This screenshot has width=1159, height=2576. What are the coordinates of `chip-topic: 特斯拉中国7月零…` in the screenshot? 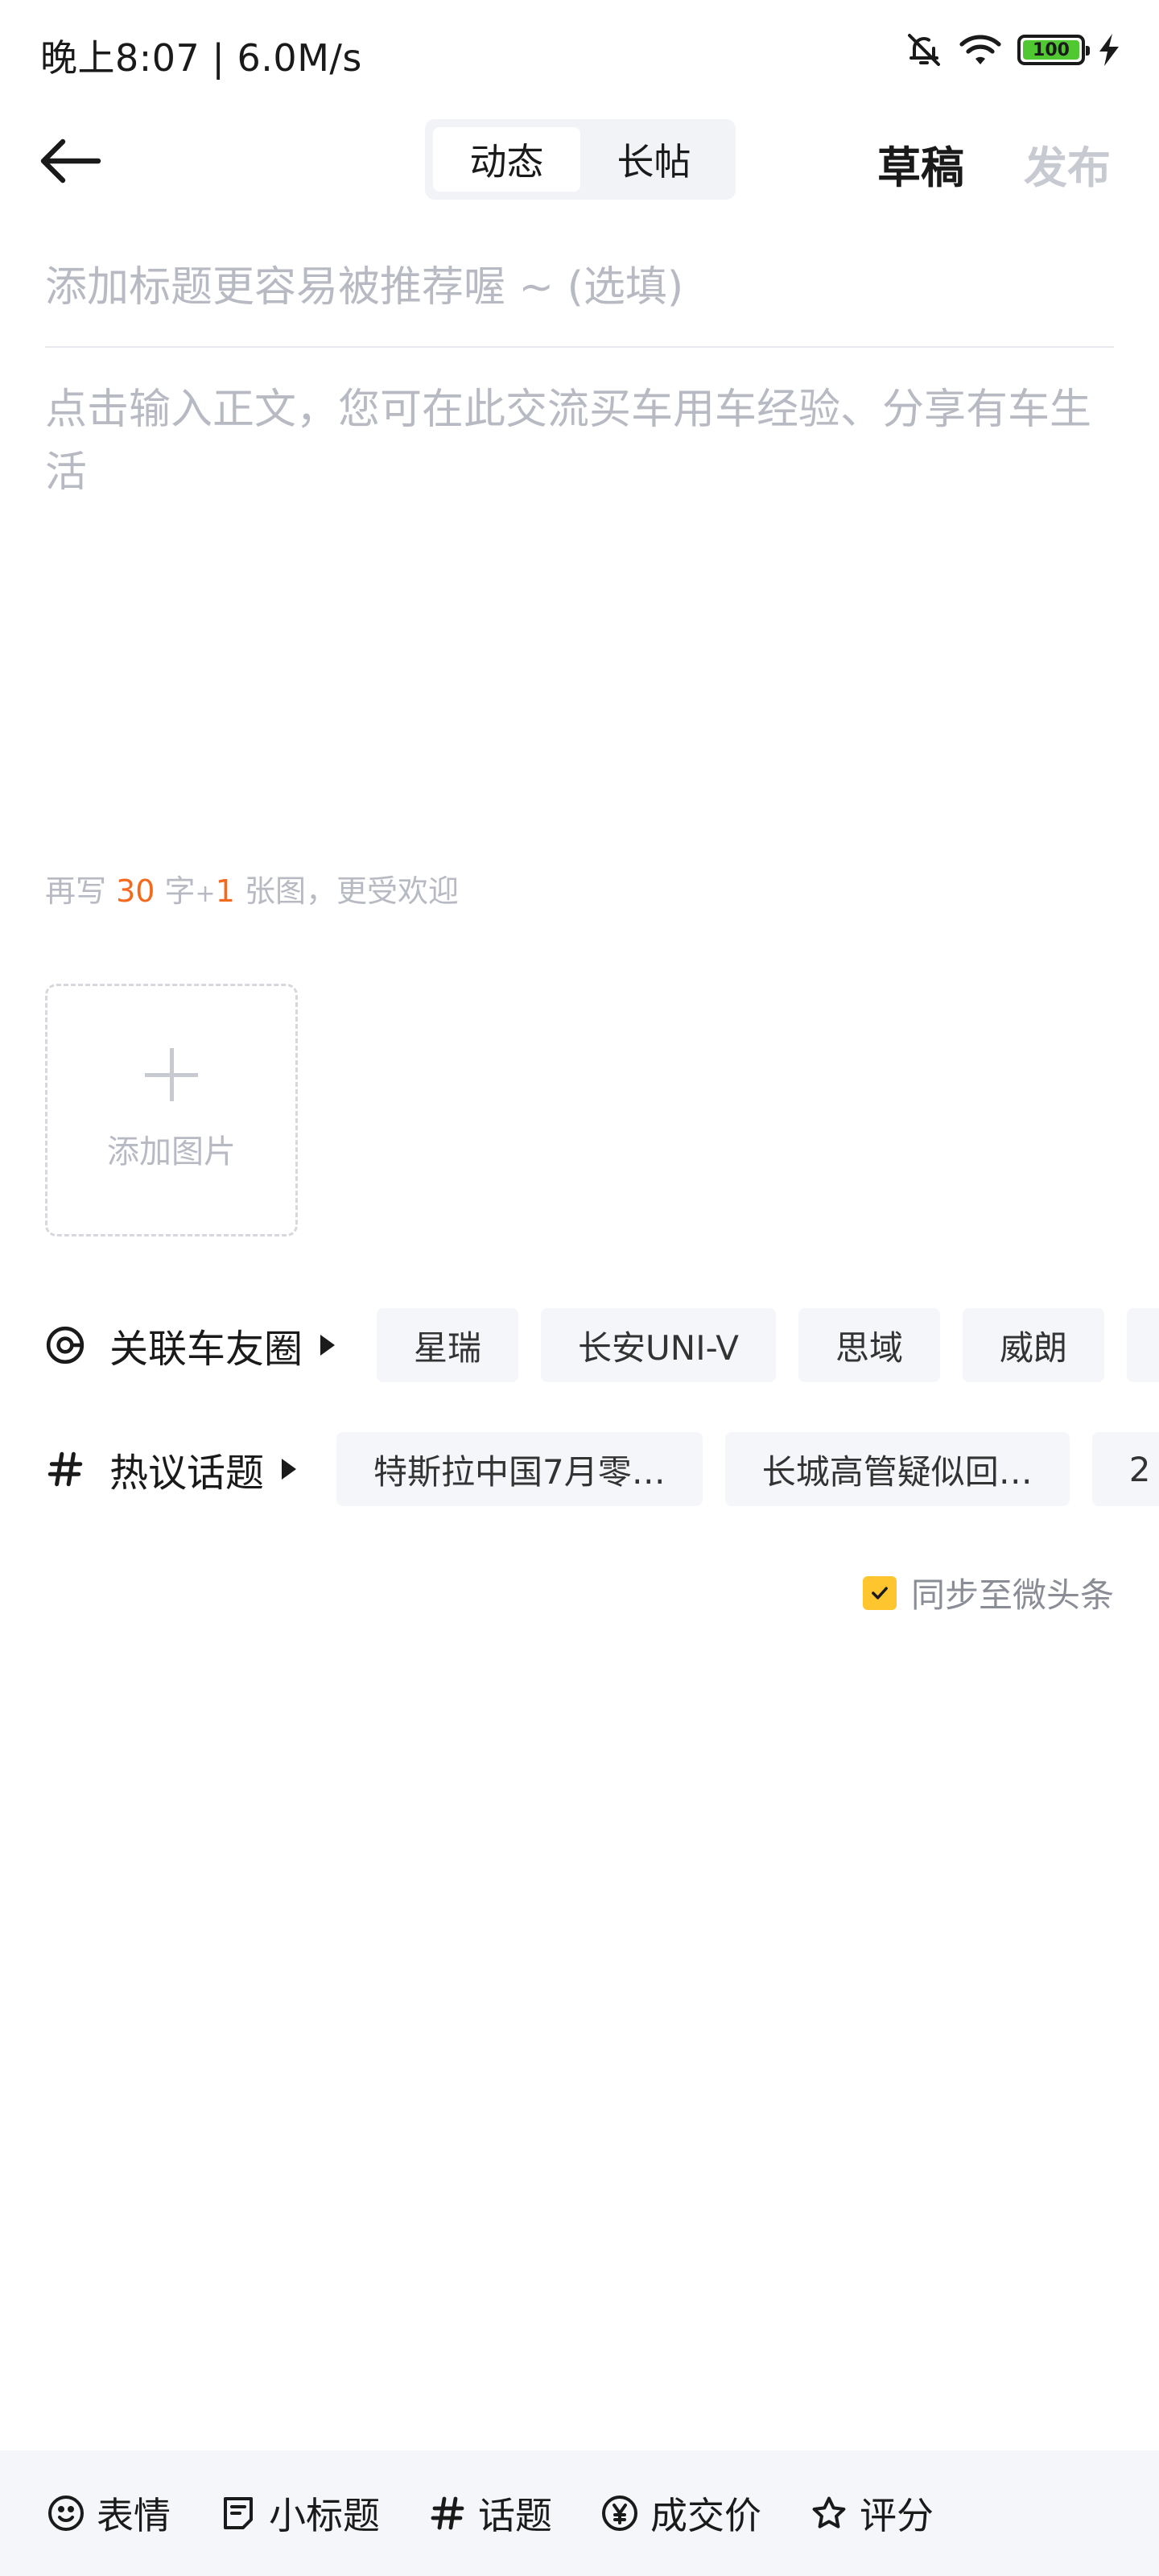 It's located at (519, 1469).